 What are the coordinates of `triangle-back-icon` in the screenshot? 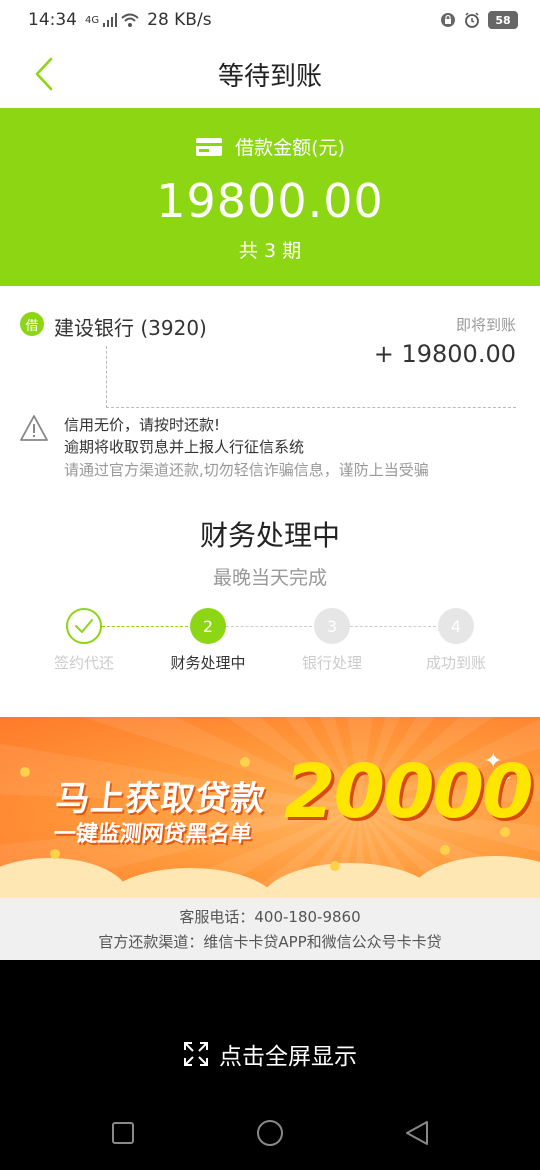 It's located at (417, 1133).